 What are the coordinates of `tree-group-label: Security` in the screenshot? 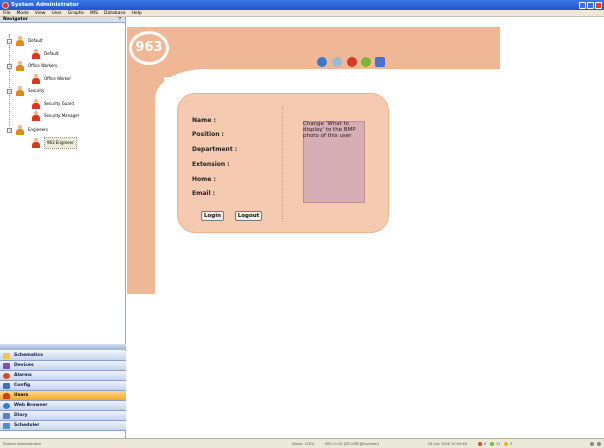 It's located at (36, 90).